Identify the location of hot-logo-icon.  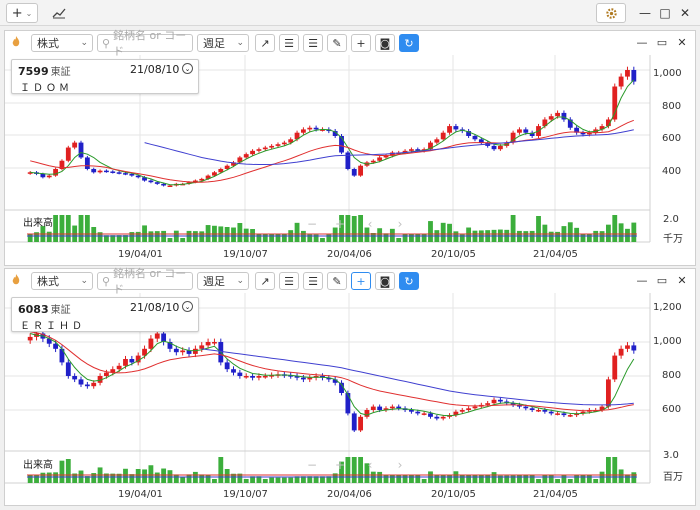
(16, 43).